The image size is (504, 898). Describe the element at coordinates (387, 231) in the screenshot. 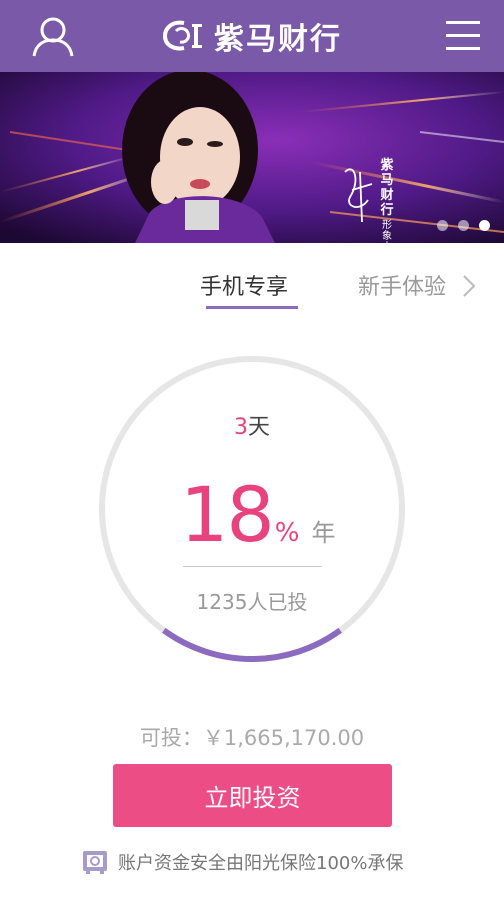

I see `banner-vertical-subtitle: 形象大使` at that location.